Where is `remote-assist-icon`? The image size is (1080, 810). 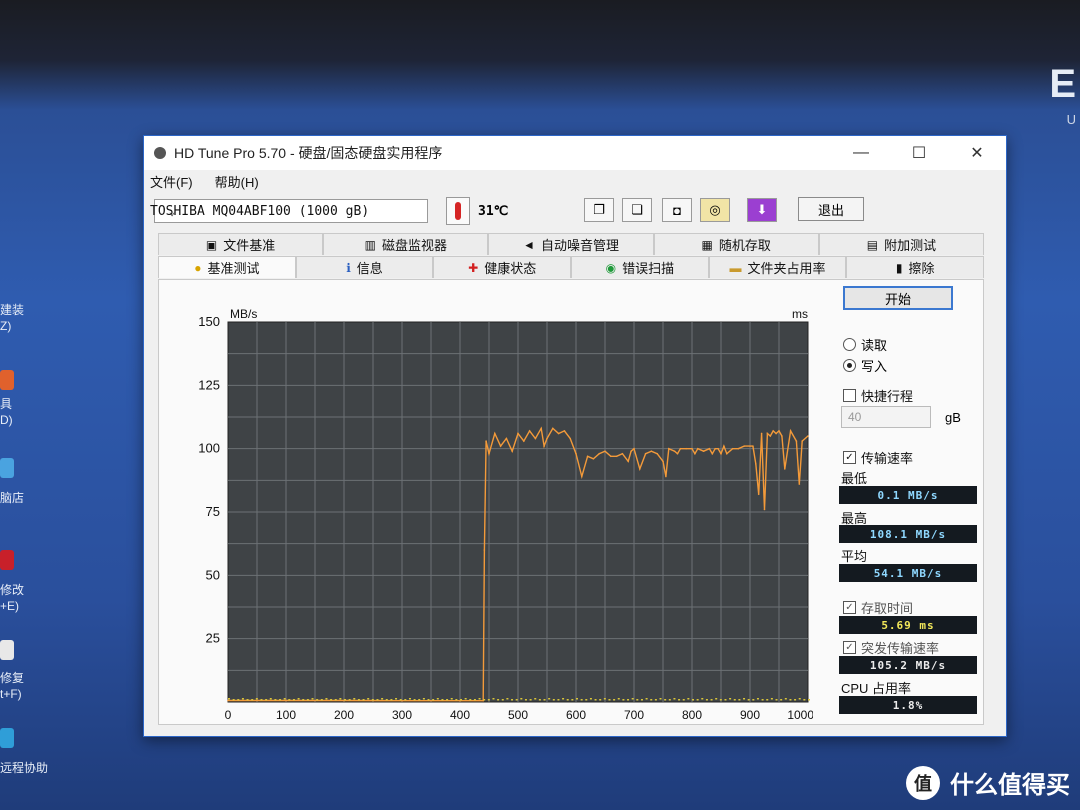
remote-assist-icon is located at coordinates (7, 738).